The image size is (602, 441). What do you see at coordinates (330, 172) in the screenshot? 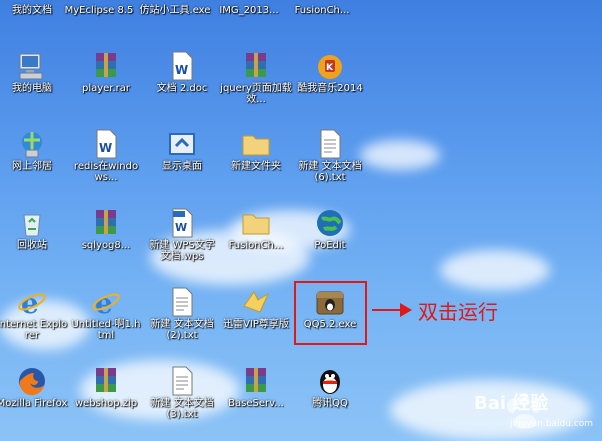
I see `desktop-icon-label: 新建 文本文档 (6).txt` at bounding box center [330, 172].